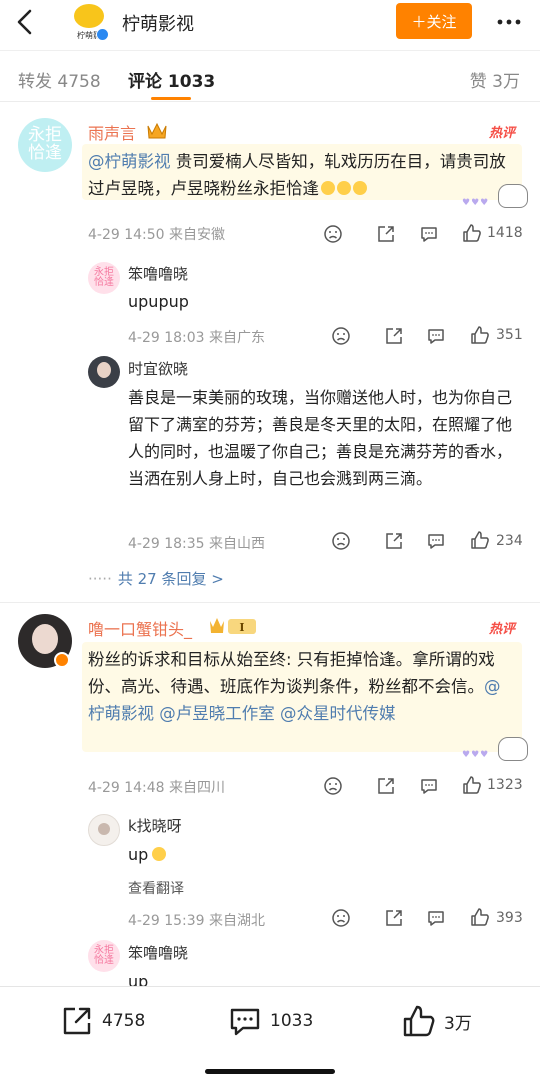 This screenshot has height=1080, width=540. What do you see at coordinates (437, 1021) in the screenshot?
I see `like-button: 3万` at bounding box center [437, 1021].